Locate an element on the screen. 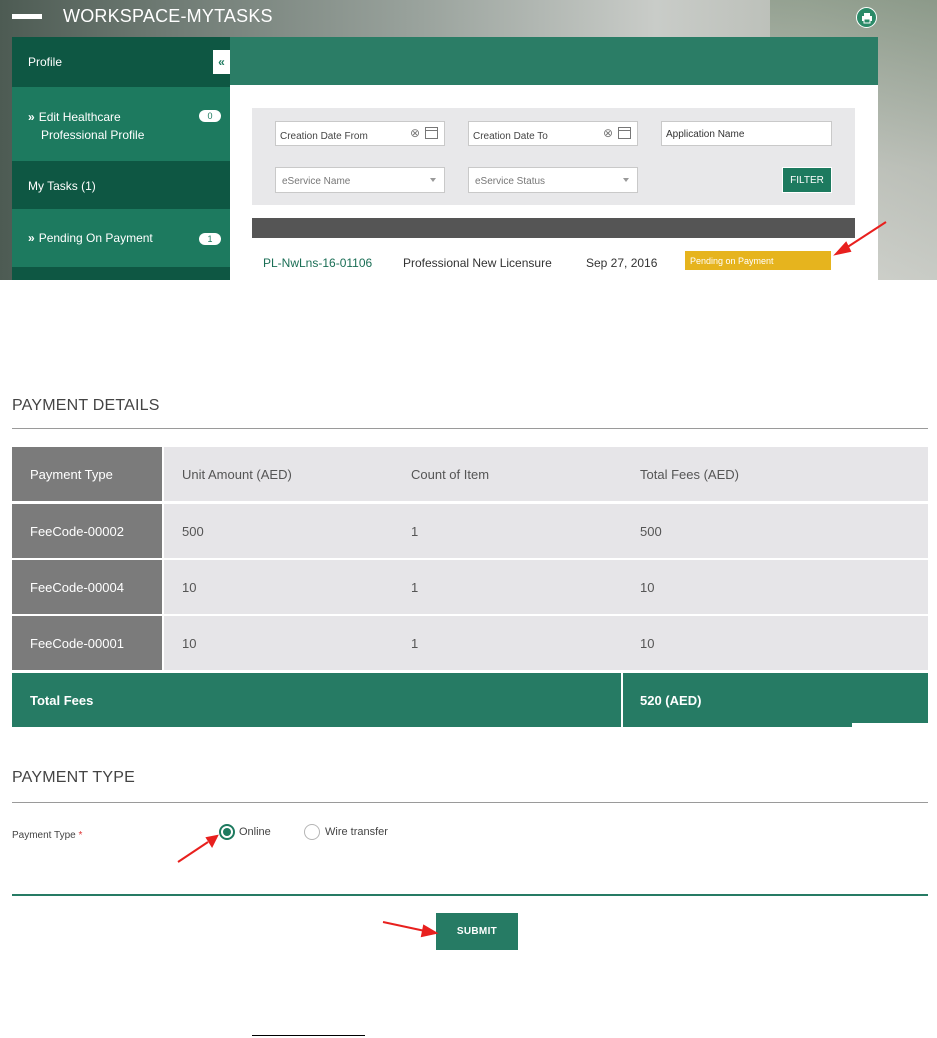 The image size is (937, 1038). filter-button: FILTER is located at coordinates (807, 180).